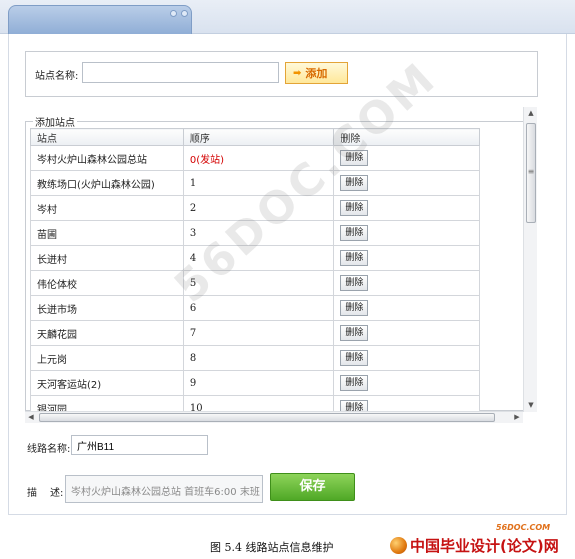 The height and width of the screenshot is (559, 575). What do you see at coordinates (107, 383) in the screenshot?
I see `station-name-cell: 天河客运站(2)` at bounding box center [107, 383].